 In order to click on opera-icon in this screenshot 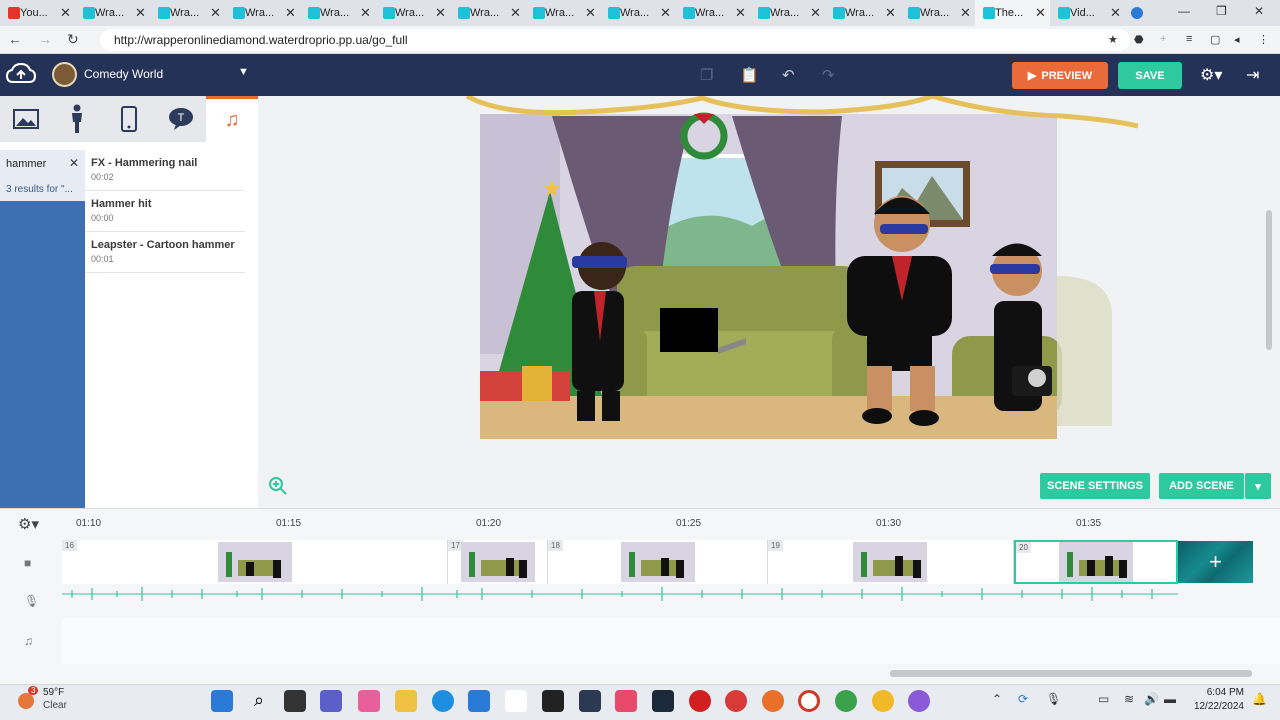, I will do `click(809, 701)`.